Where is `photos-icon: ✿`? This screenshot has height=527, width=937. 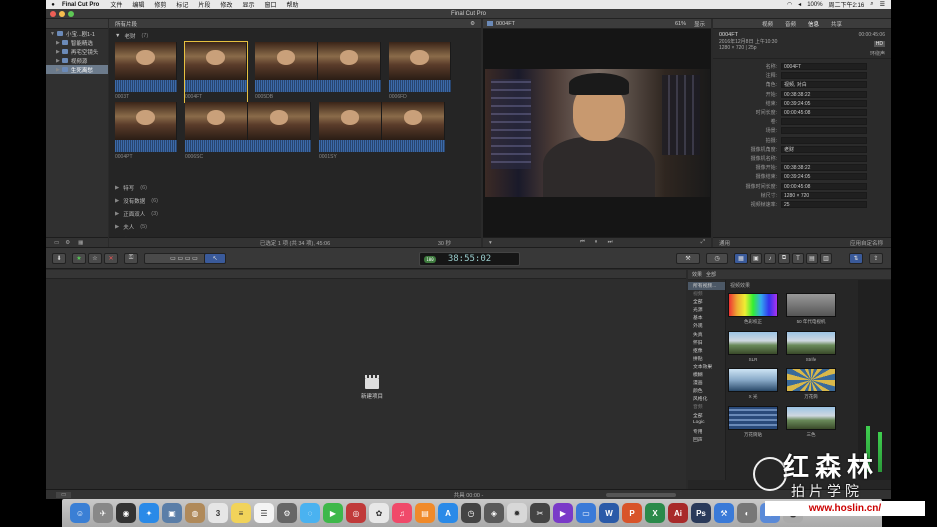
photos-icon: ✿ is located at coordinates (379, 513).